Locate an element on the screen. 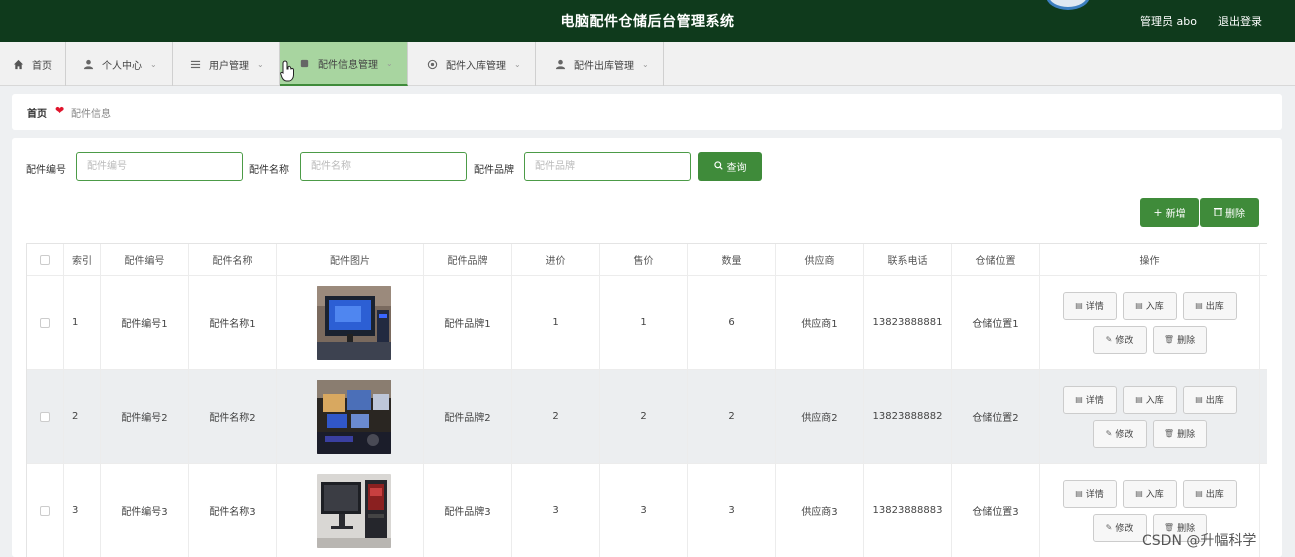 This screenshot has height=557, width=1295. header-cost: 进价 is located at coordinates (556, 259).